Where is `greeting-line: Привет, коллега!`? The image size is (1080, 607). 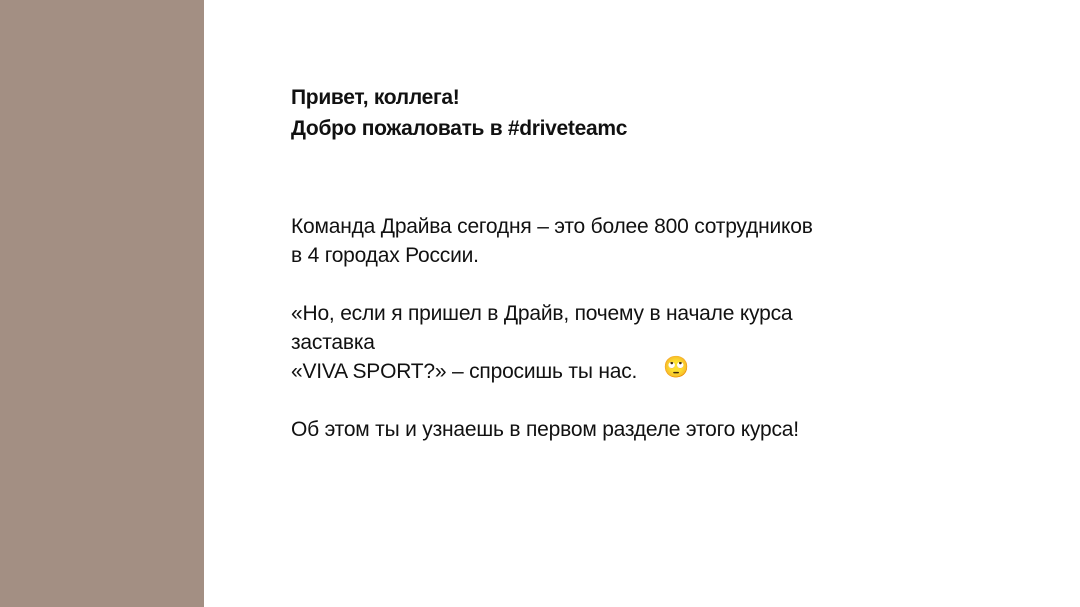 greeting-line: Привет, коллега! is located at coordinates (375, 97).